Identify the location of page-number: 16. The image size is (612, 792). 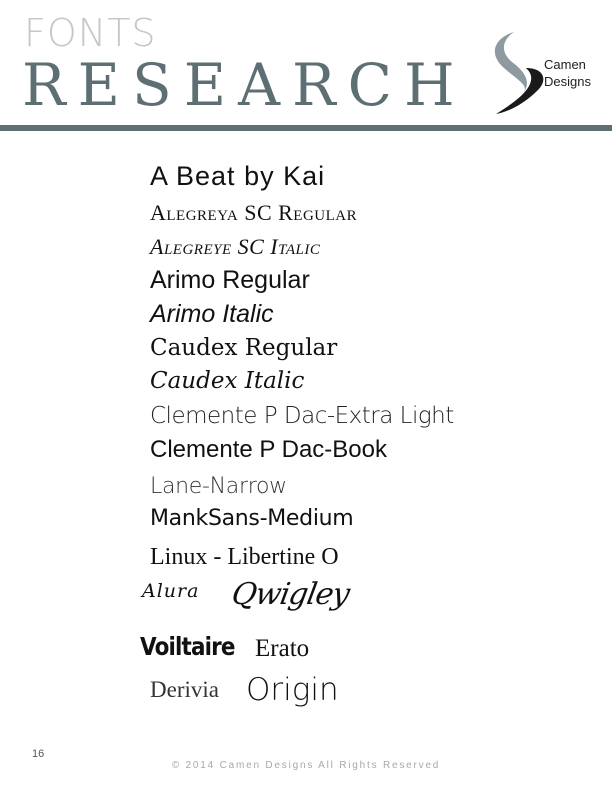
(38, 754).